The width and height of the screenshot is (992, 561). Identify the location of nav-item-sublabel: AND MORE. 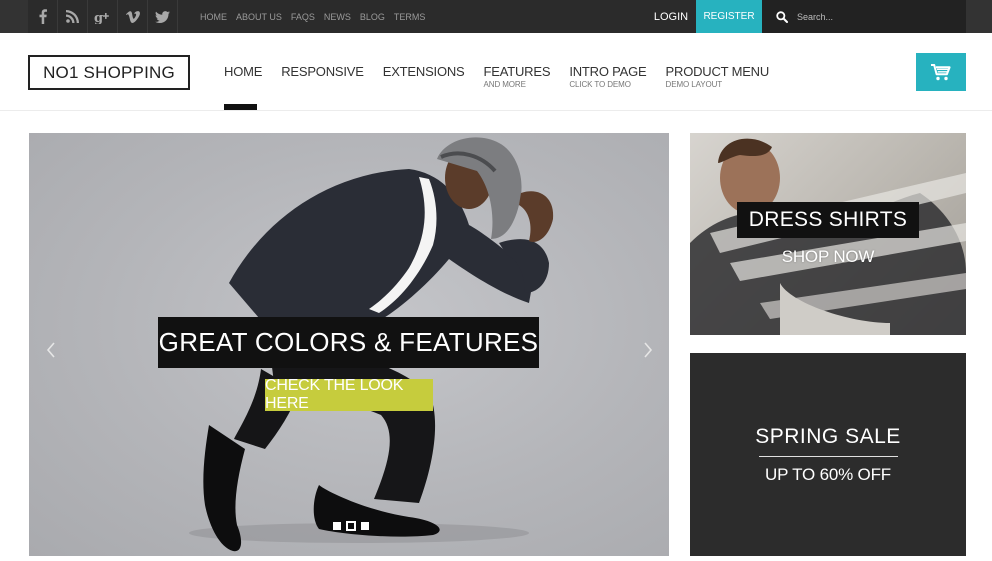
(504, 84).